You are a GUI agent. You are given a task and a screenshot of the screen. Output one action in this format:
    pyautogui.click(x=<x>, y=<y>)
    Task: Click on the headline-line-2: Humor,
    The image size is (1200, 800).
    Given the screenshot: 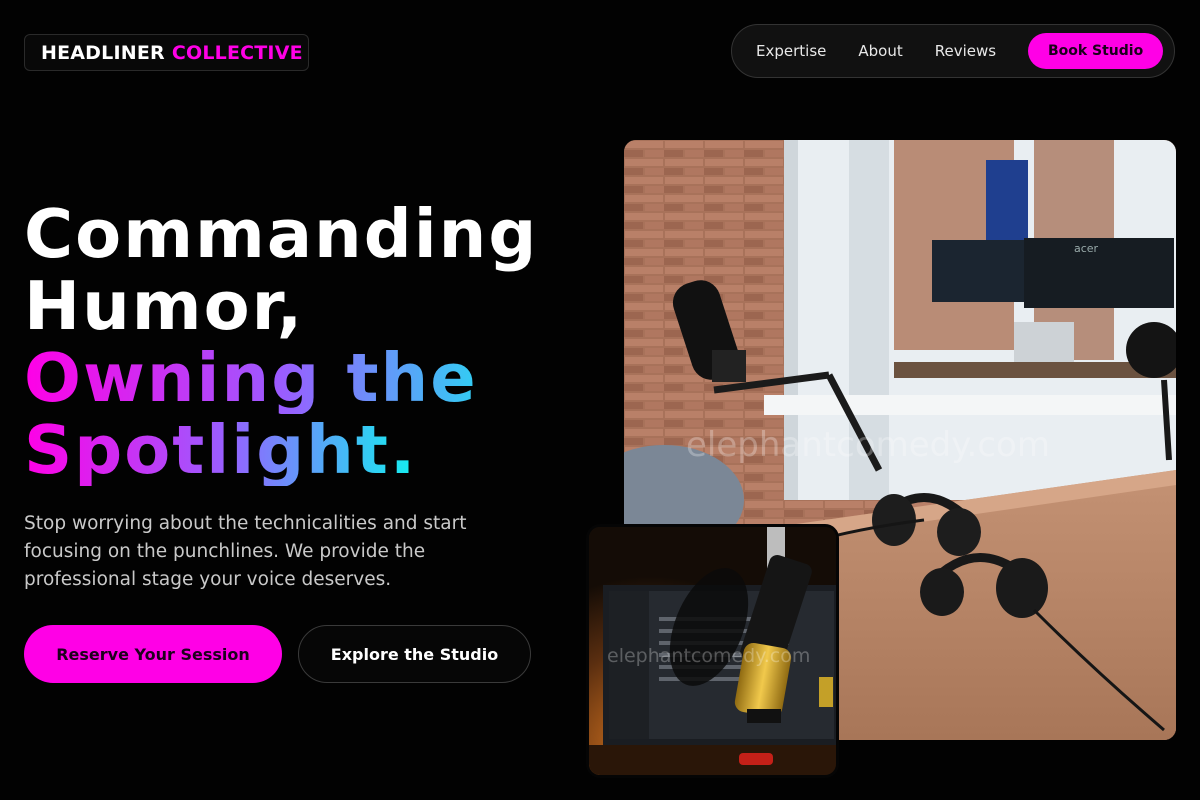 What is the action you would take?
    pyautogui.click(x=164, y=306)
    